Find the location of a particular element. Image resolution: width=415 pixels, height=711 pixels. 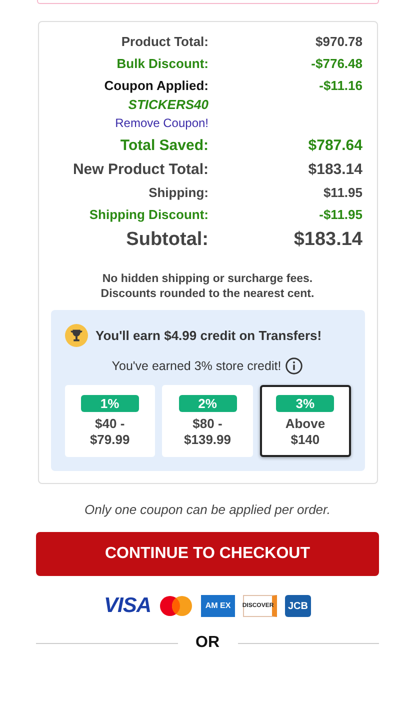

note-text: Discounts rounded to the nearest cent. is located at coordinates (207, 294).